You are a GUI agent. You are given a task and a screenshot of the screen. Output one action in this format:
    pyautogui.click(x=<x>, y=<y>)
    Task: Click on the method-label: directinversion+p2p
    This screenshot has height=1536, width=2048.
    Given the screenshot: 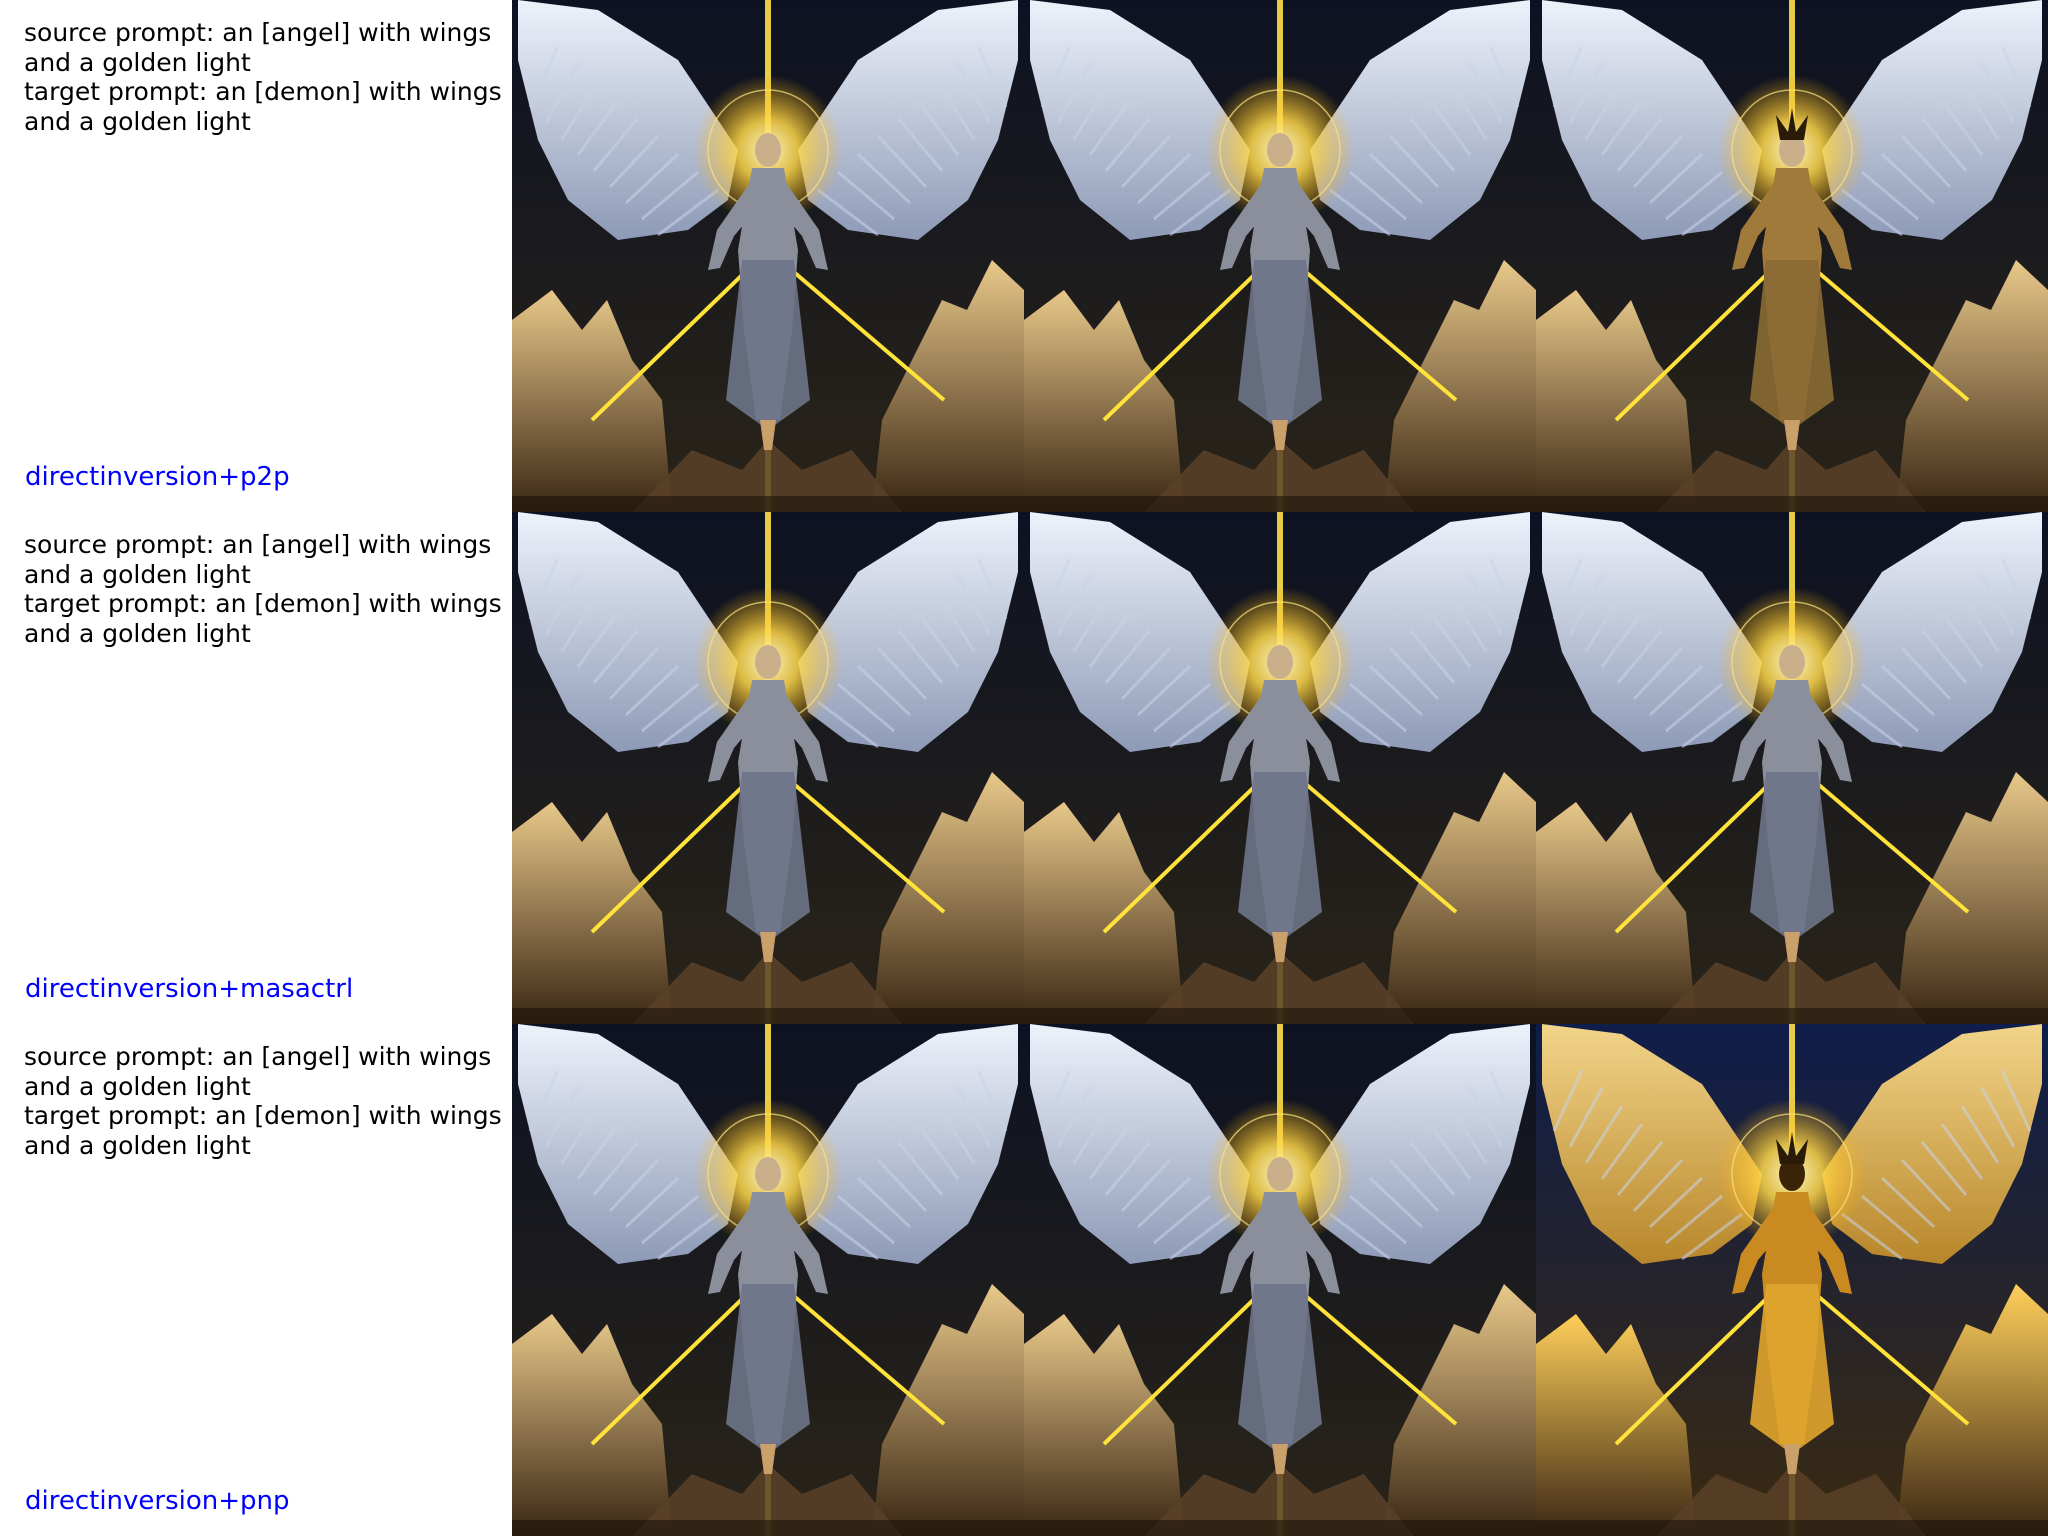 What is the action you would take?
    pyautogui.click(x=157, y=477)
    